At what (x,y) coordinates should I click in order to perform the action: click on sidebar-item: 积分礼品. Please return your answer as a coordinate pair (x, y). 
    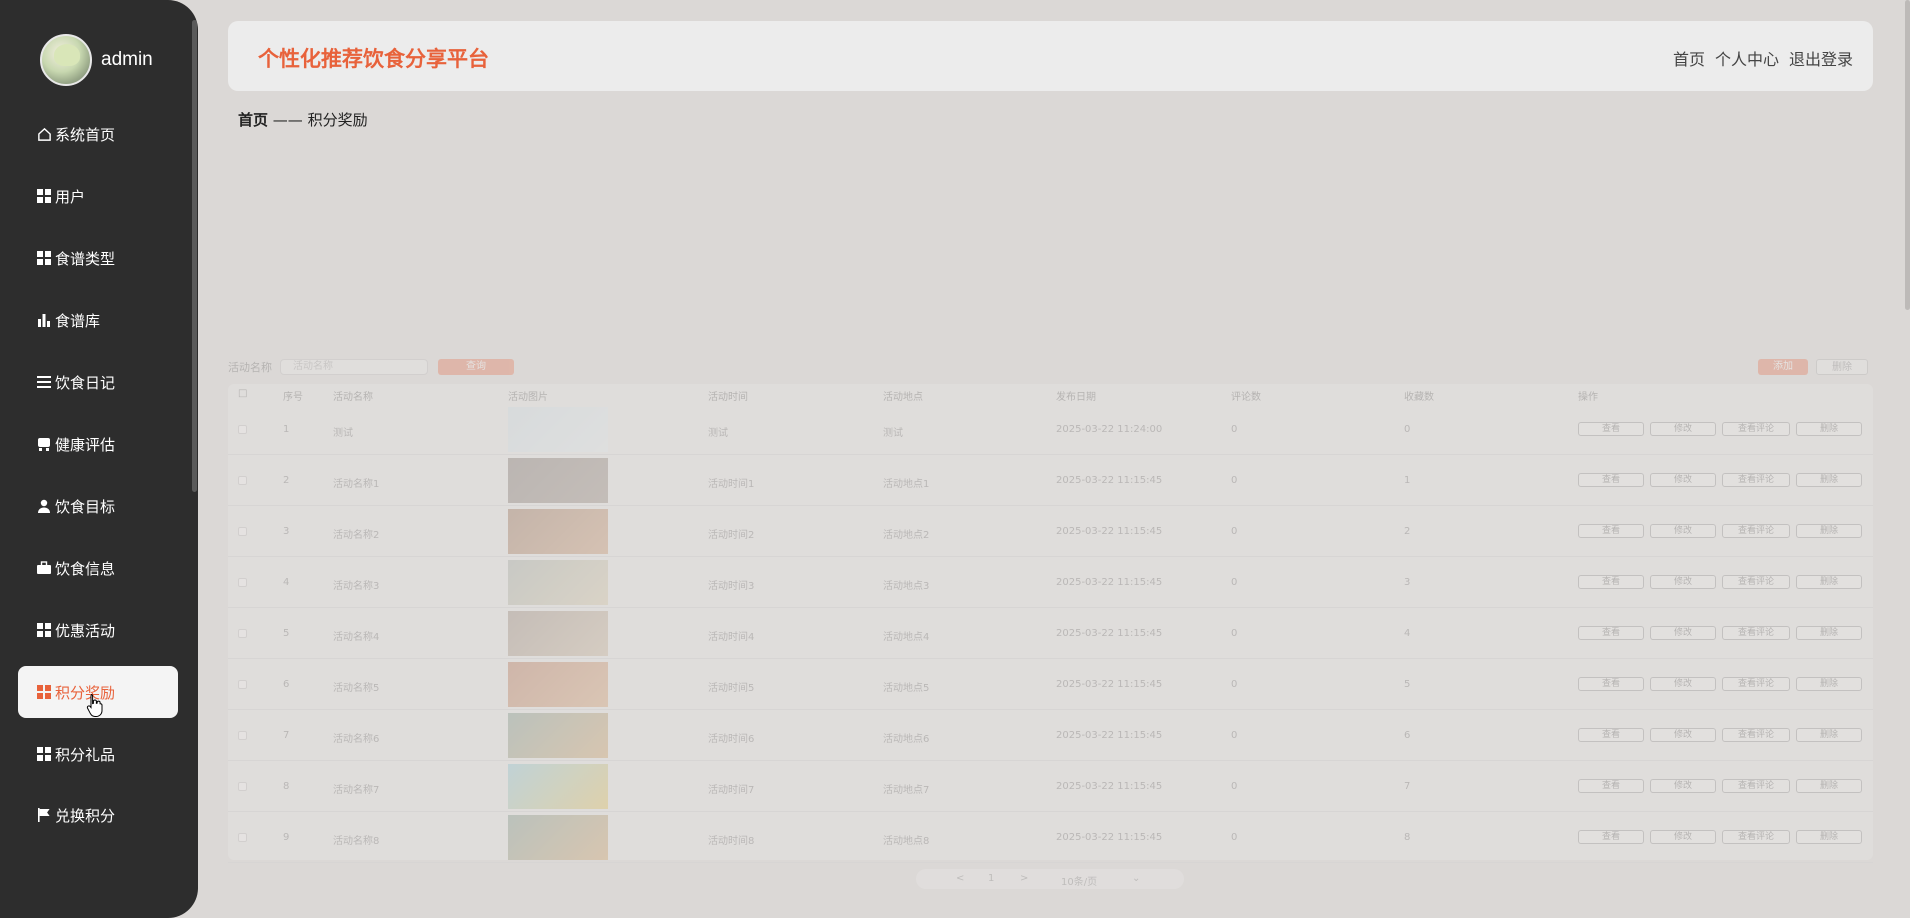
    Looking at the image, I should click on (98, 754).